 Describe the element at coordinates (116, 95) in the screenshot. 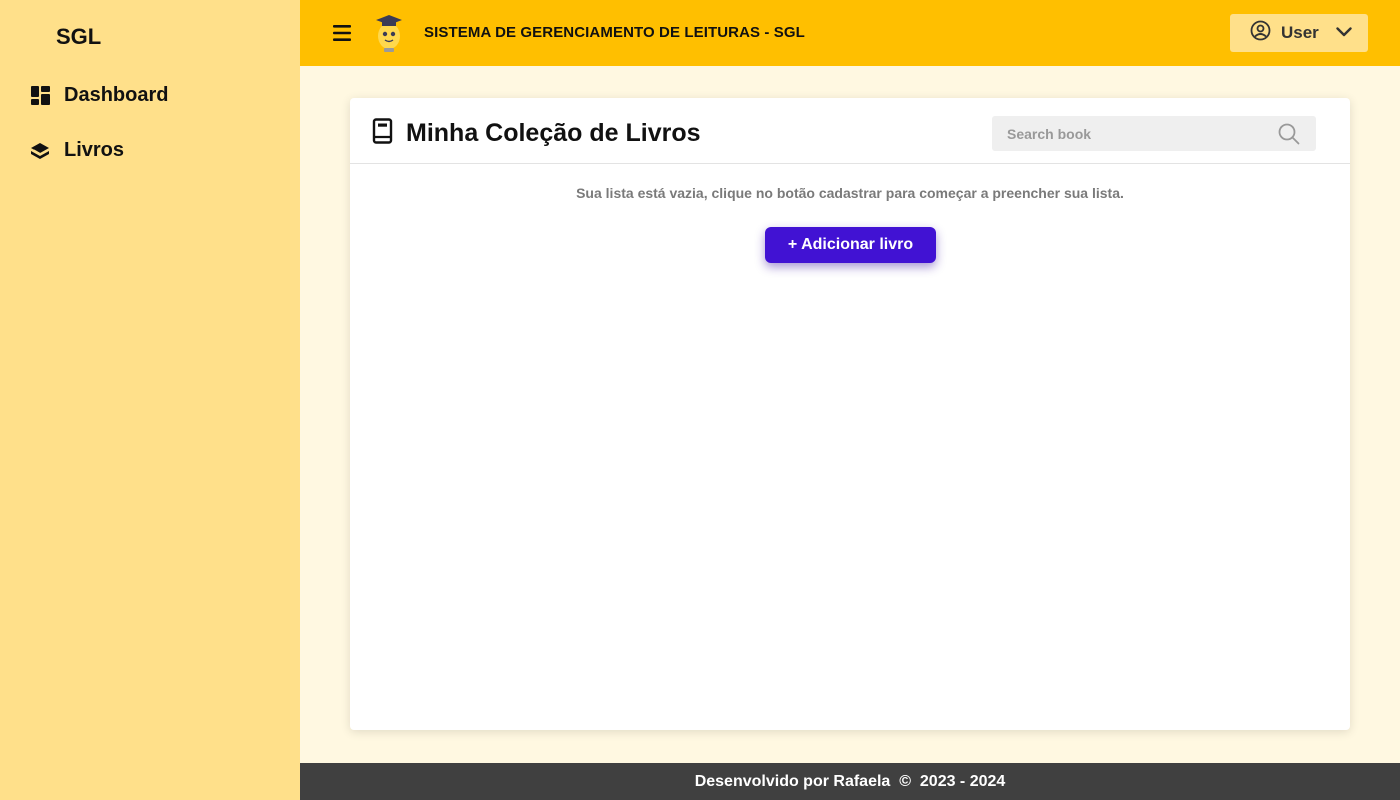

I see `sidebar-item-label: Dashboard` at that location.